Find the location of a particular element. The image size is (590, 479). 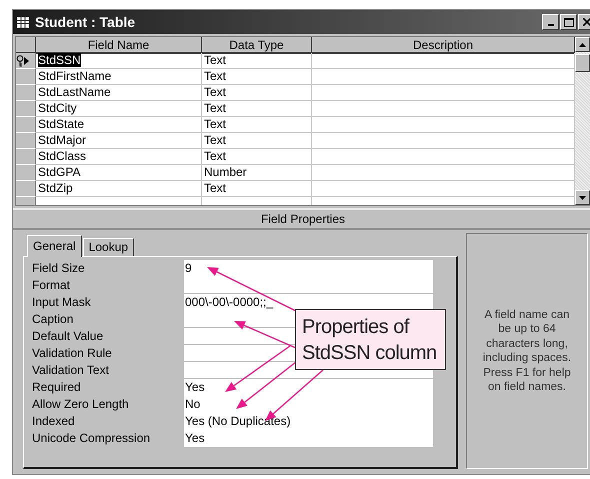

property-label: Validation Rule is located at coordinates (72, 353).